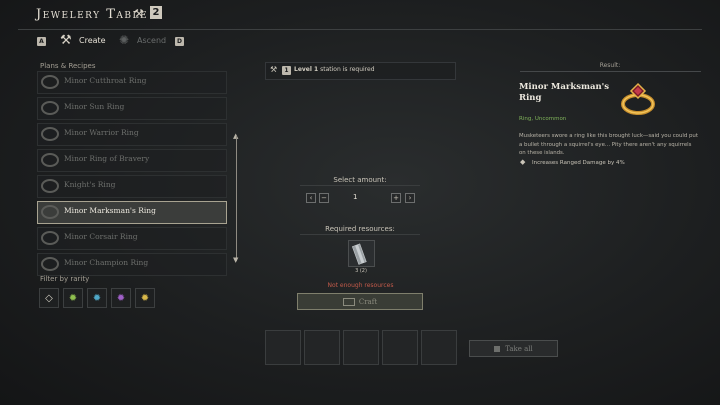 This screenshot has width=720, height=405. Describe the element at coordinates (286, 70) in the screenshot. I see `station-level-badge: 1` at that location.